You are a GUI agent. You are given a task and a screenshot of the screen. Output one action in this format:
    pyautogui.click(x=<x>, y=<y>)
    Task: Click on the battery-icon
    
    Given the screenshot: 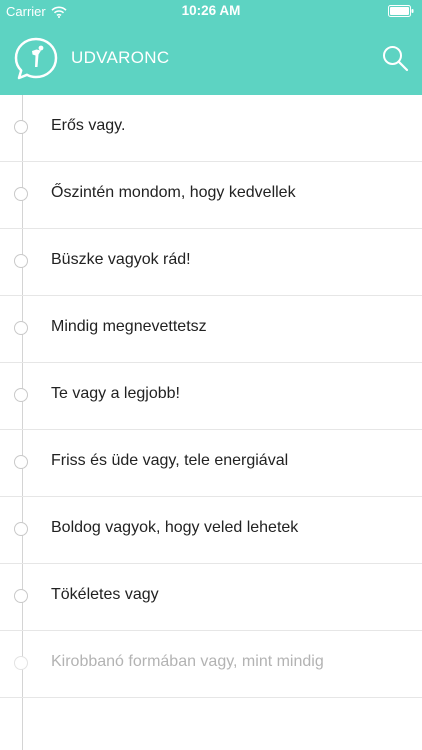 What is the action you would take?
    pyautogui.click(x=401, y=11)
    